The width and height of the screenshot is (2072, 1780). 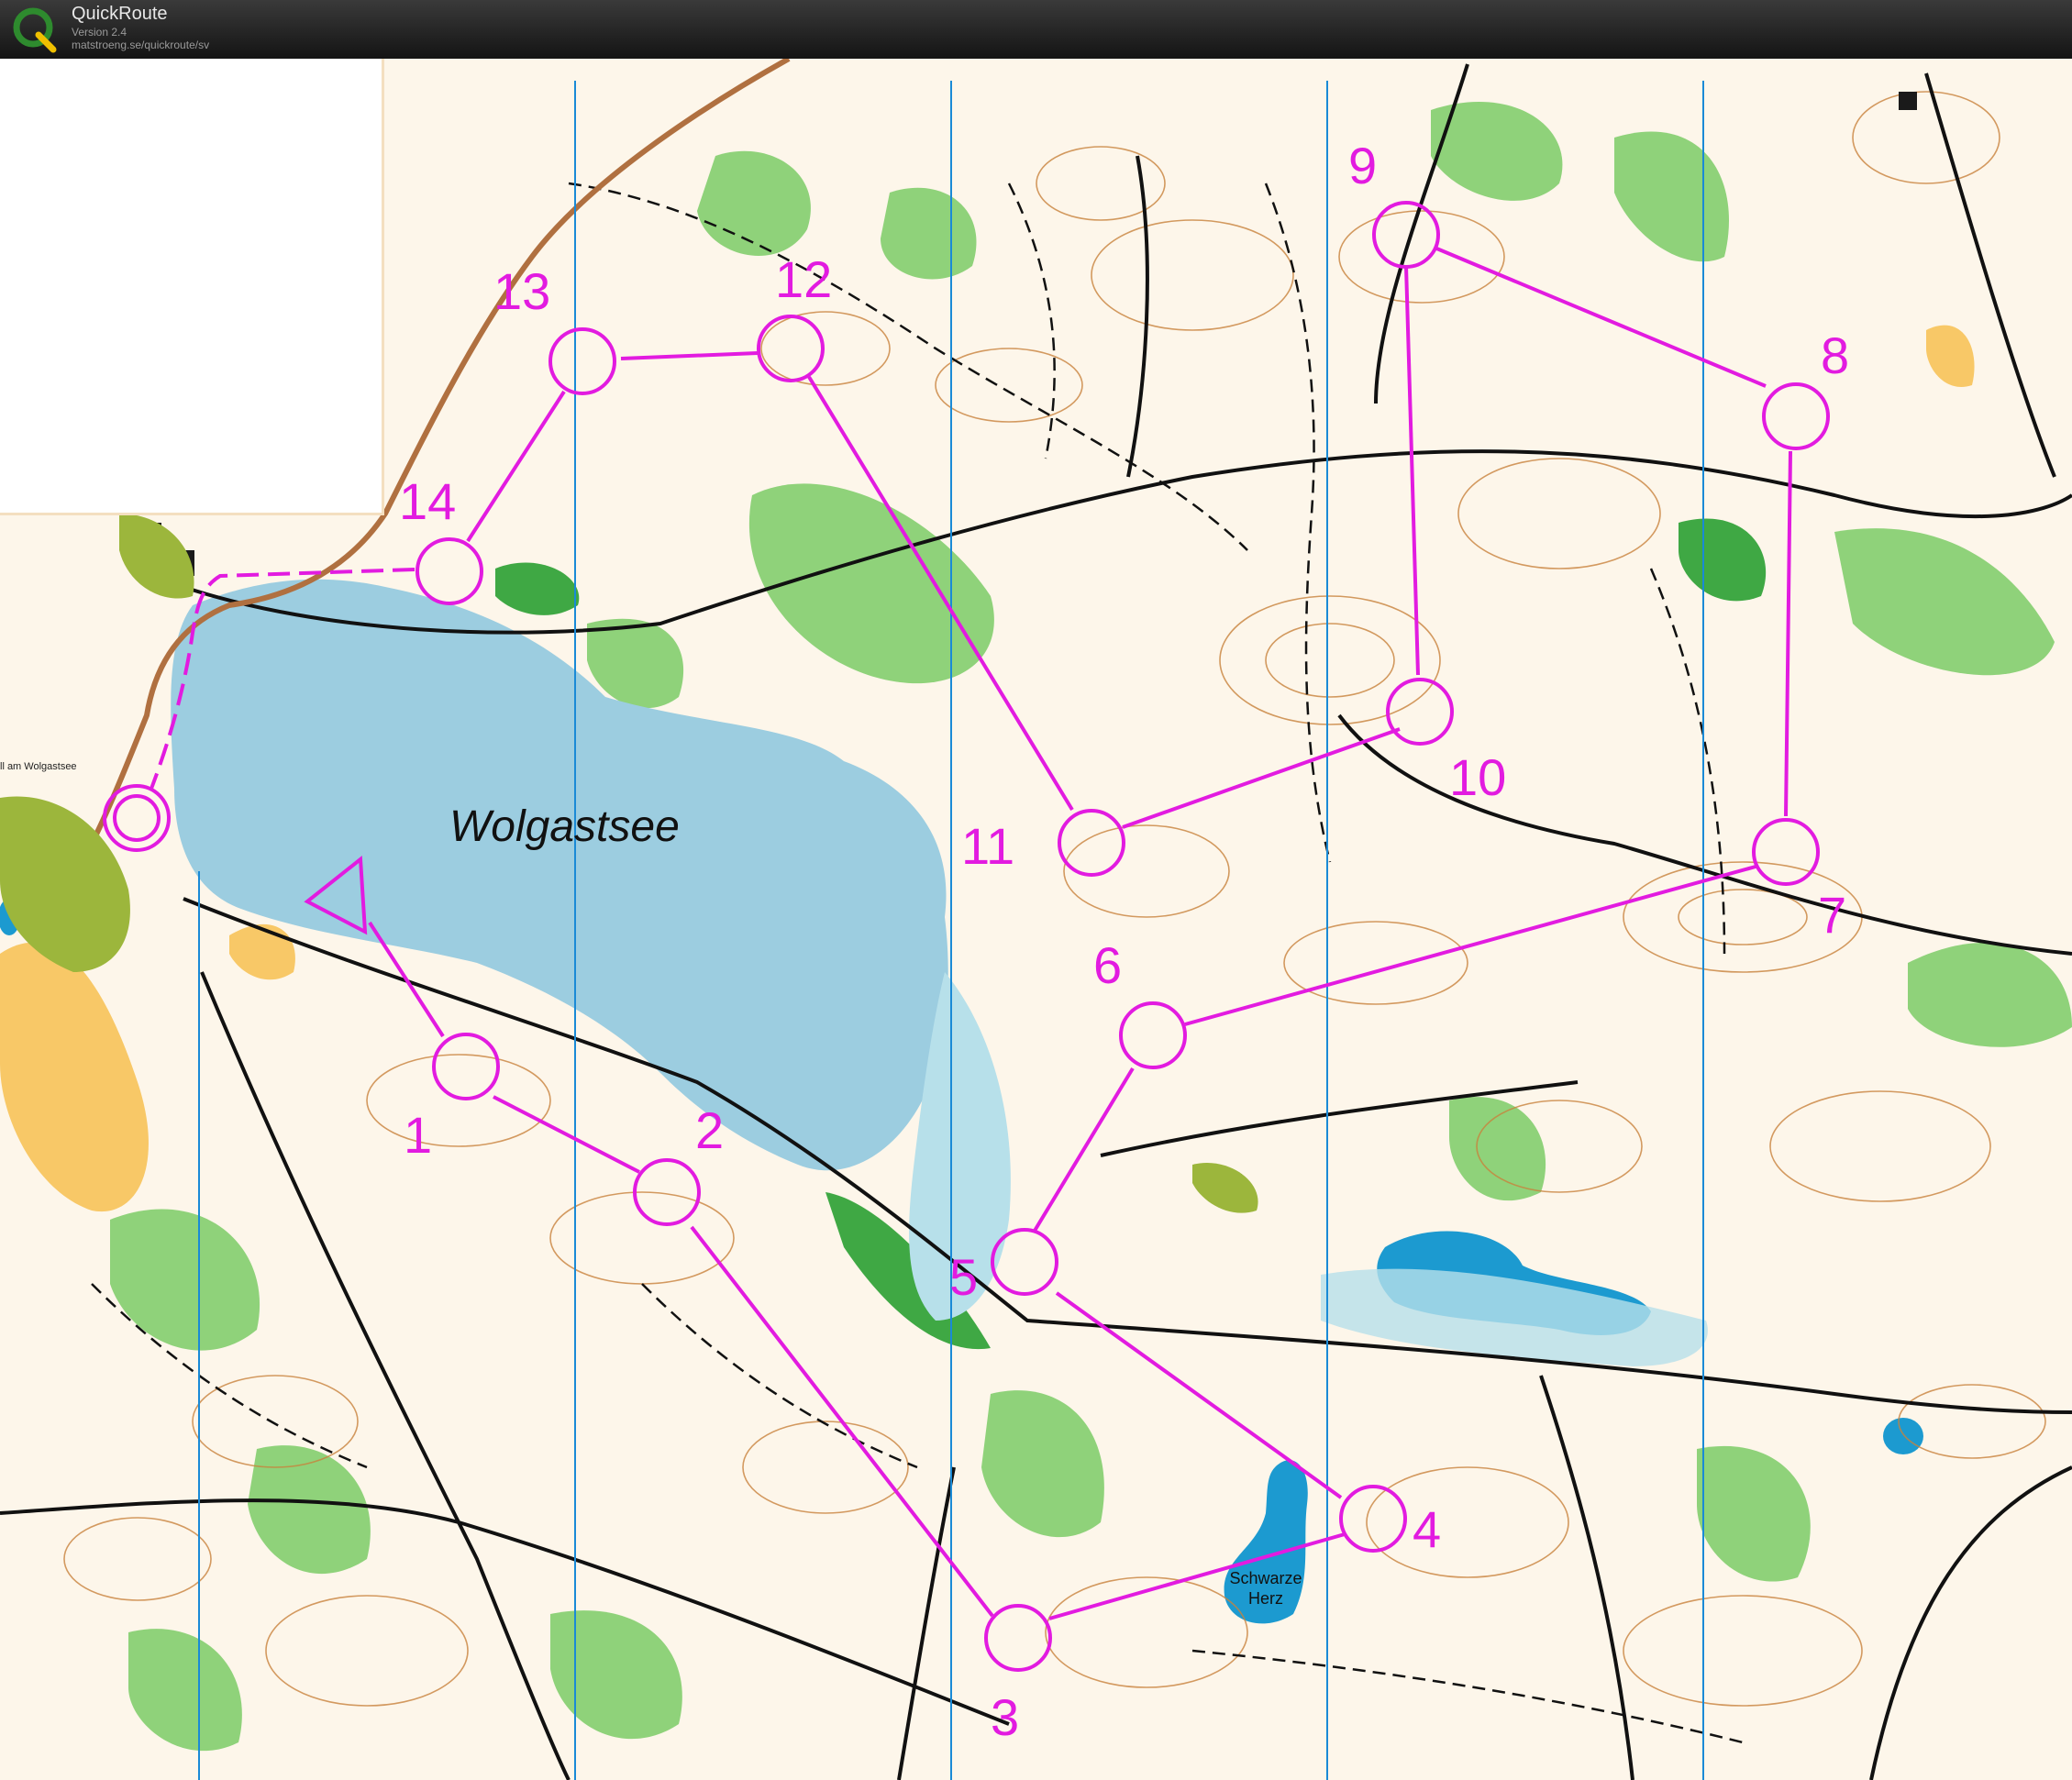 I want to click on app-version: Version 2.4 matstroeng.se/quickroute/sv, so click(x=141, y=38).